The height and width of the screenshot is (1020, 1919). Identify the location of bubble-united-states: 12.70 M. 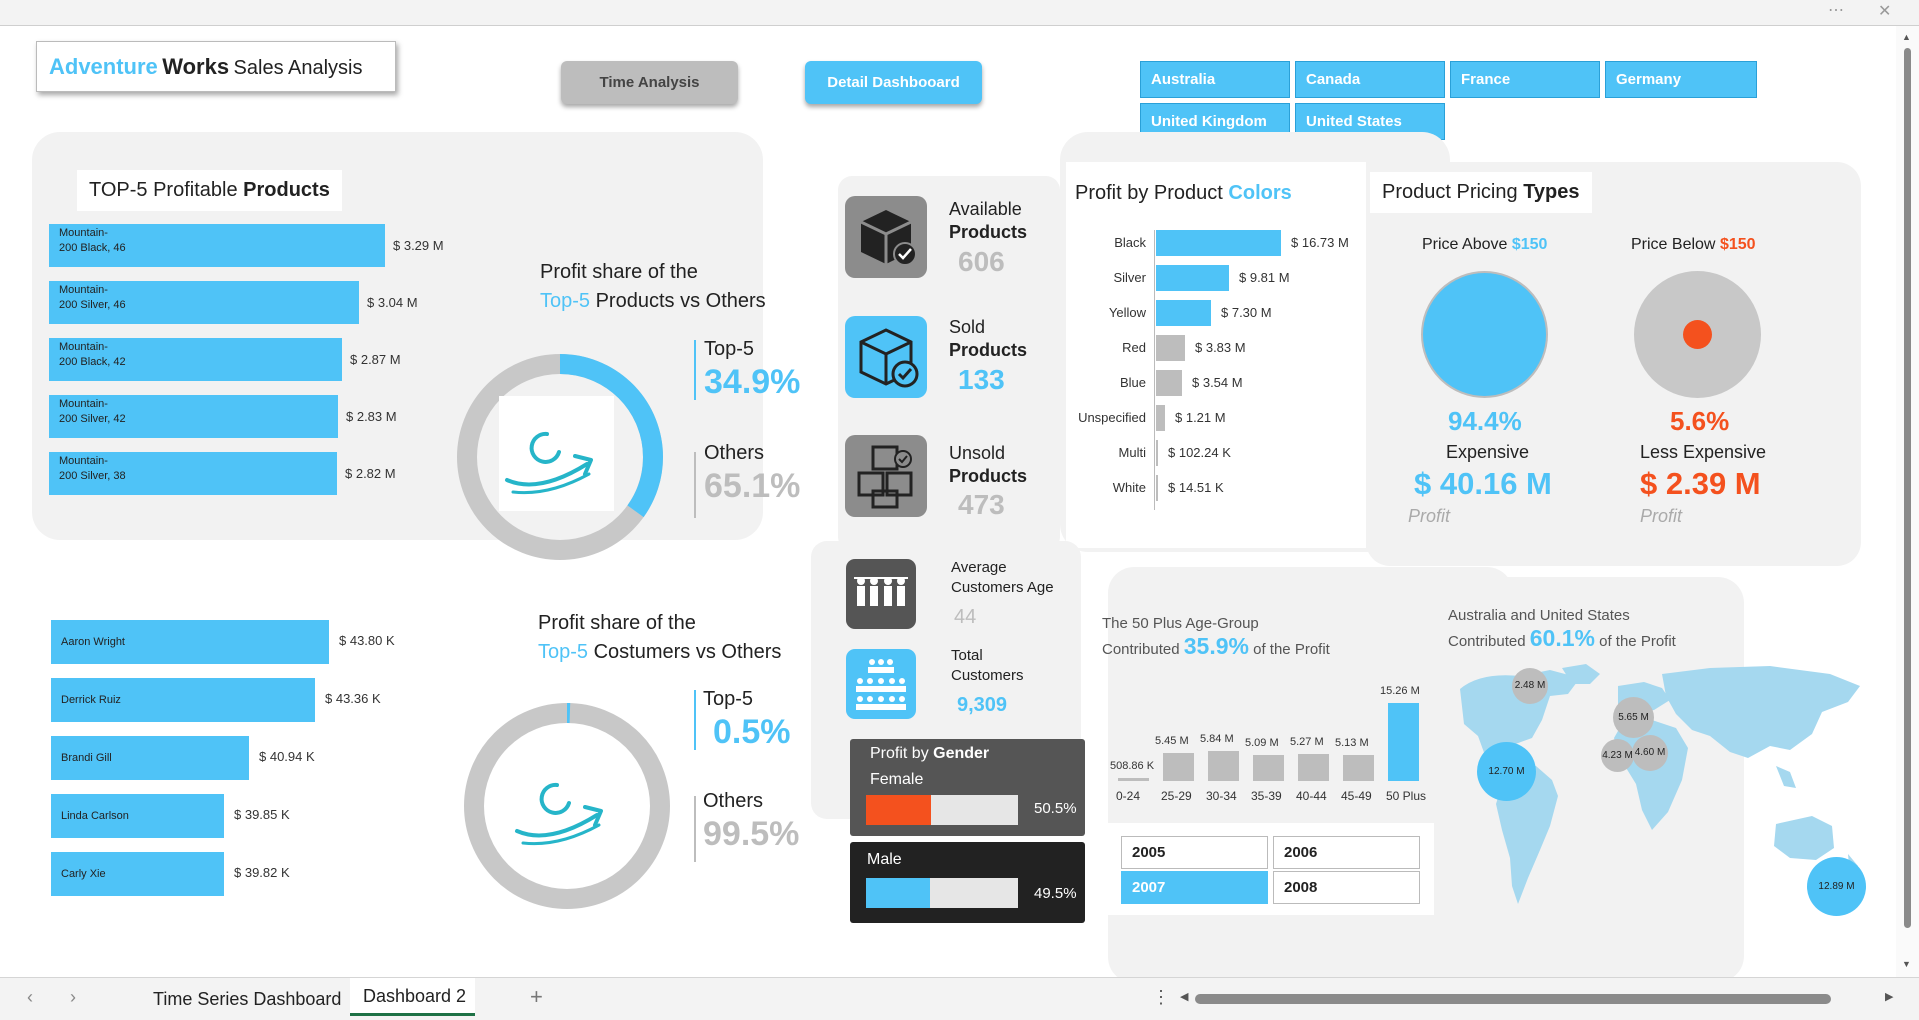
(1506, 771).